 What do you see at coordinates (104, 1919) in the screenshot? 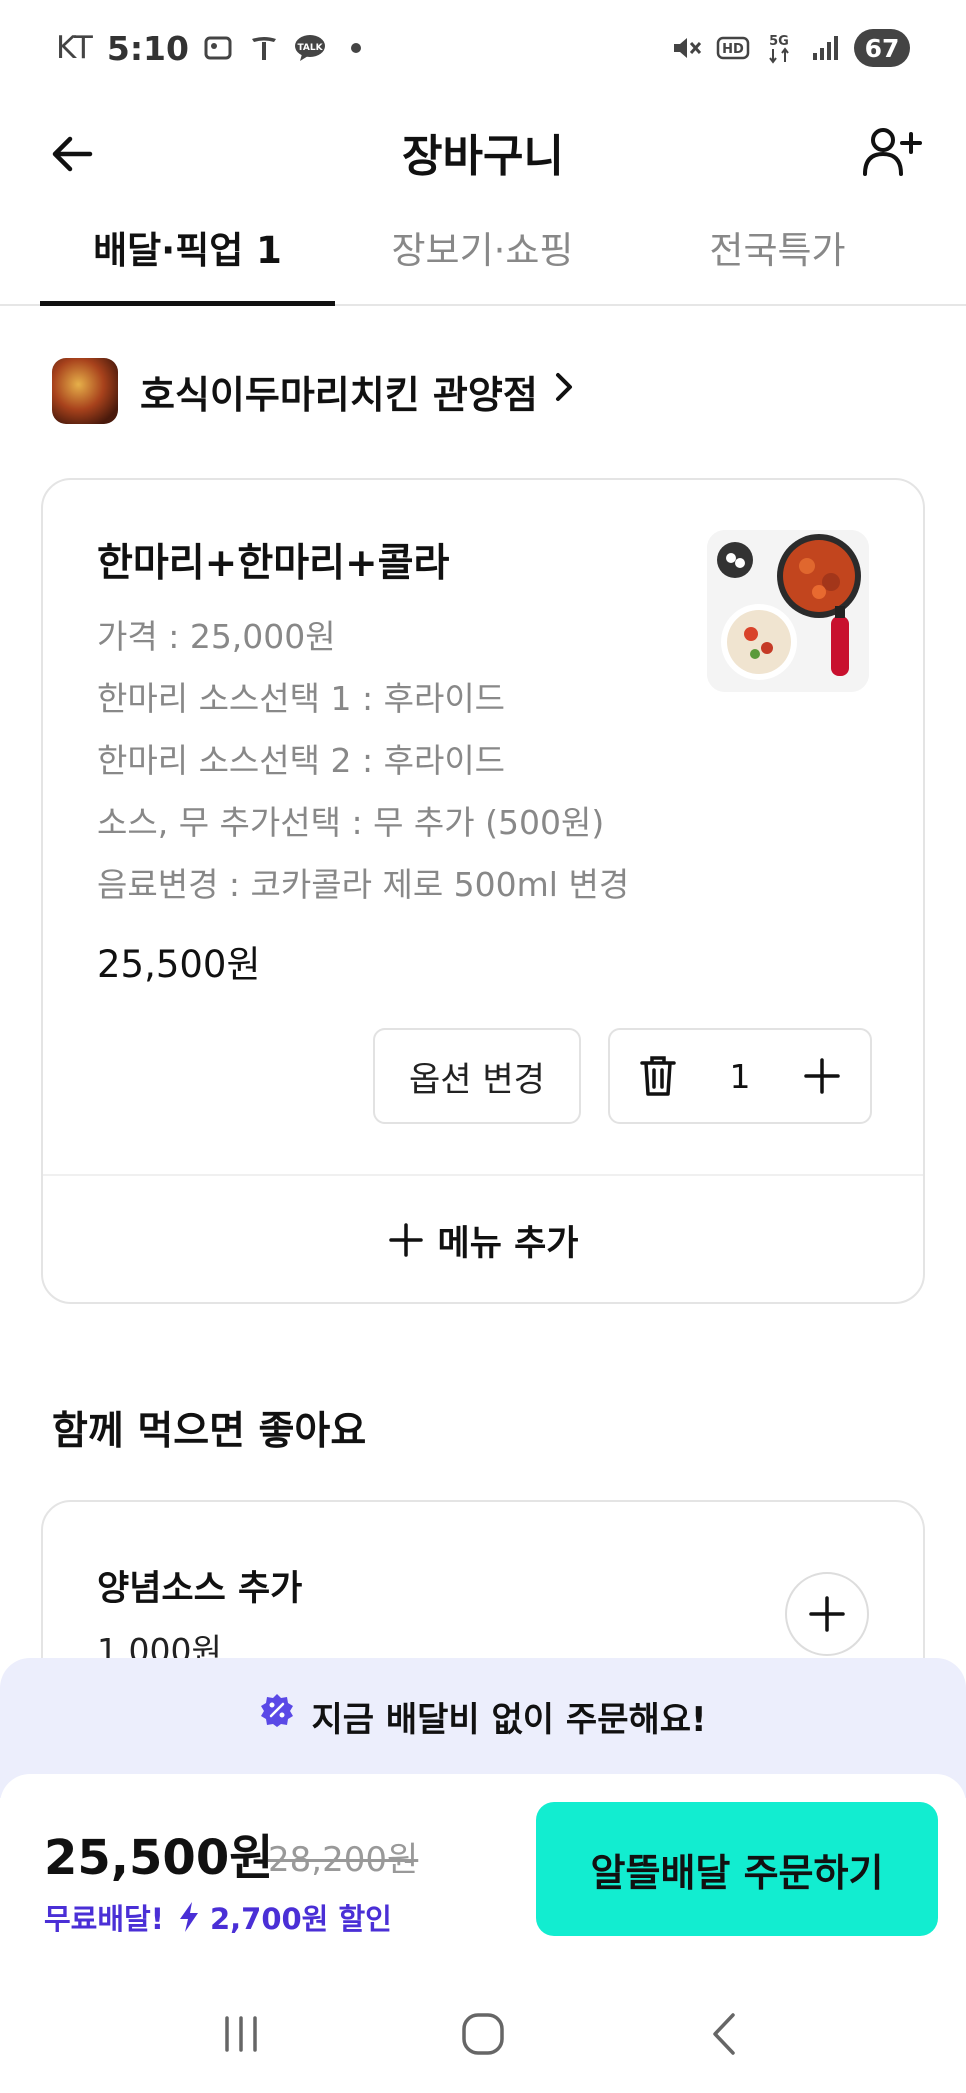
I see `free-delivery-label: 무료배달!` at bounding box center [104, 1919].